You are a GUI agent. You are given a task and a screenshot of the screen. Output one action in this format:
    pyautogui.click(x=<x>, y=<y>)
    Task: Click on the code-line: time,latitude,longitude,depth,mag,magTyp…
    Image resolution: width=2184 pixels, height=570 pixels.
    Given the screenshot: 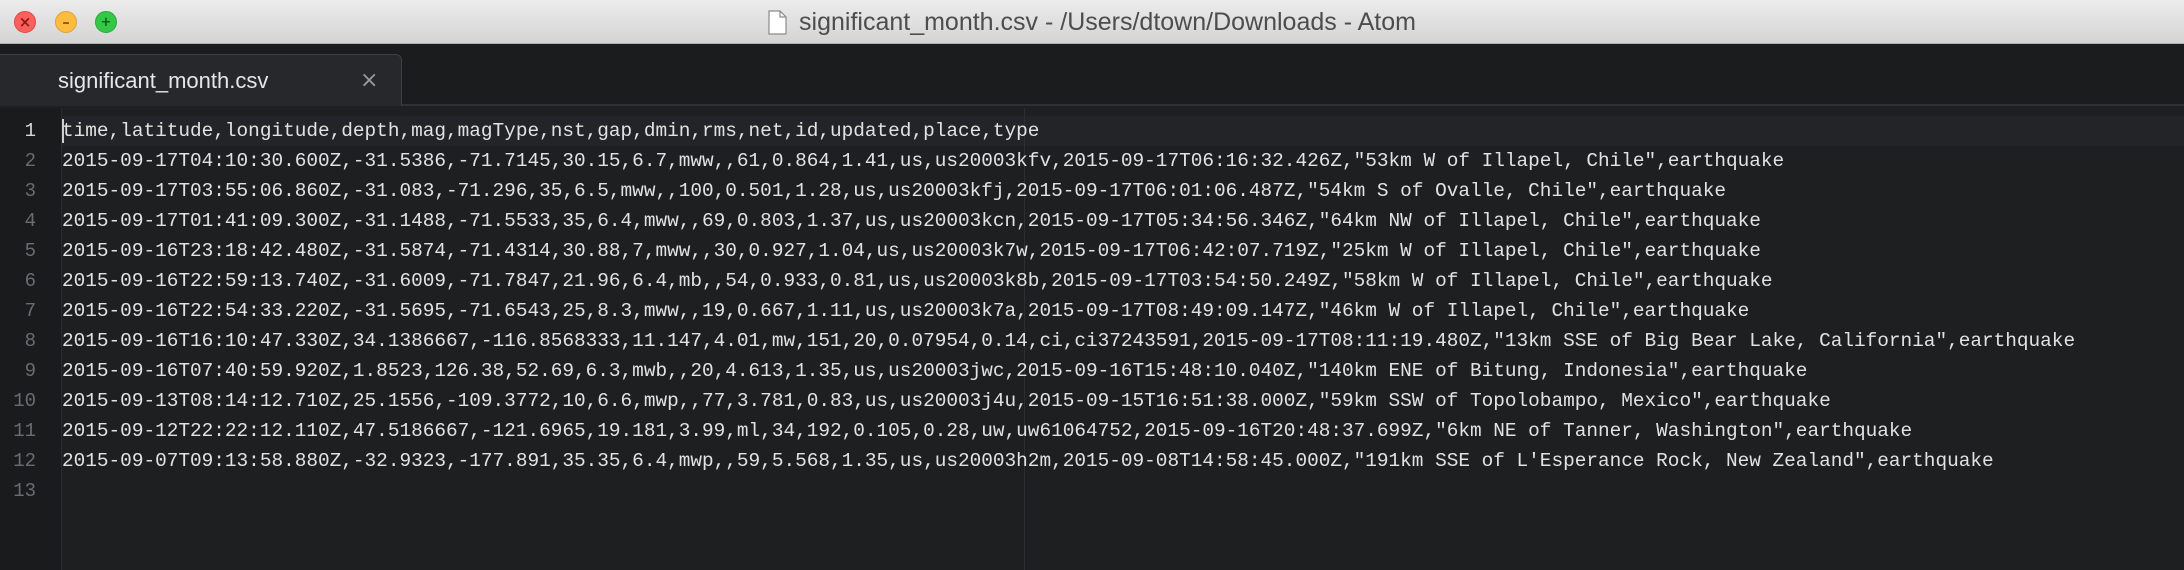 What is the action you would take?
    pyautogui.click(x=550, y=131)
    